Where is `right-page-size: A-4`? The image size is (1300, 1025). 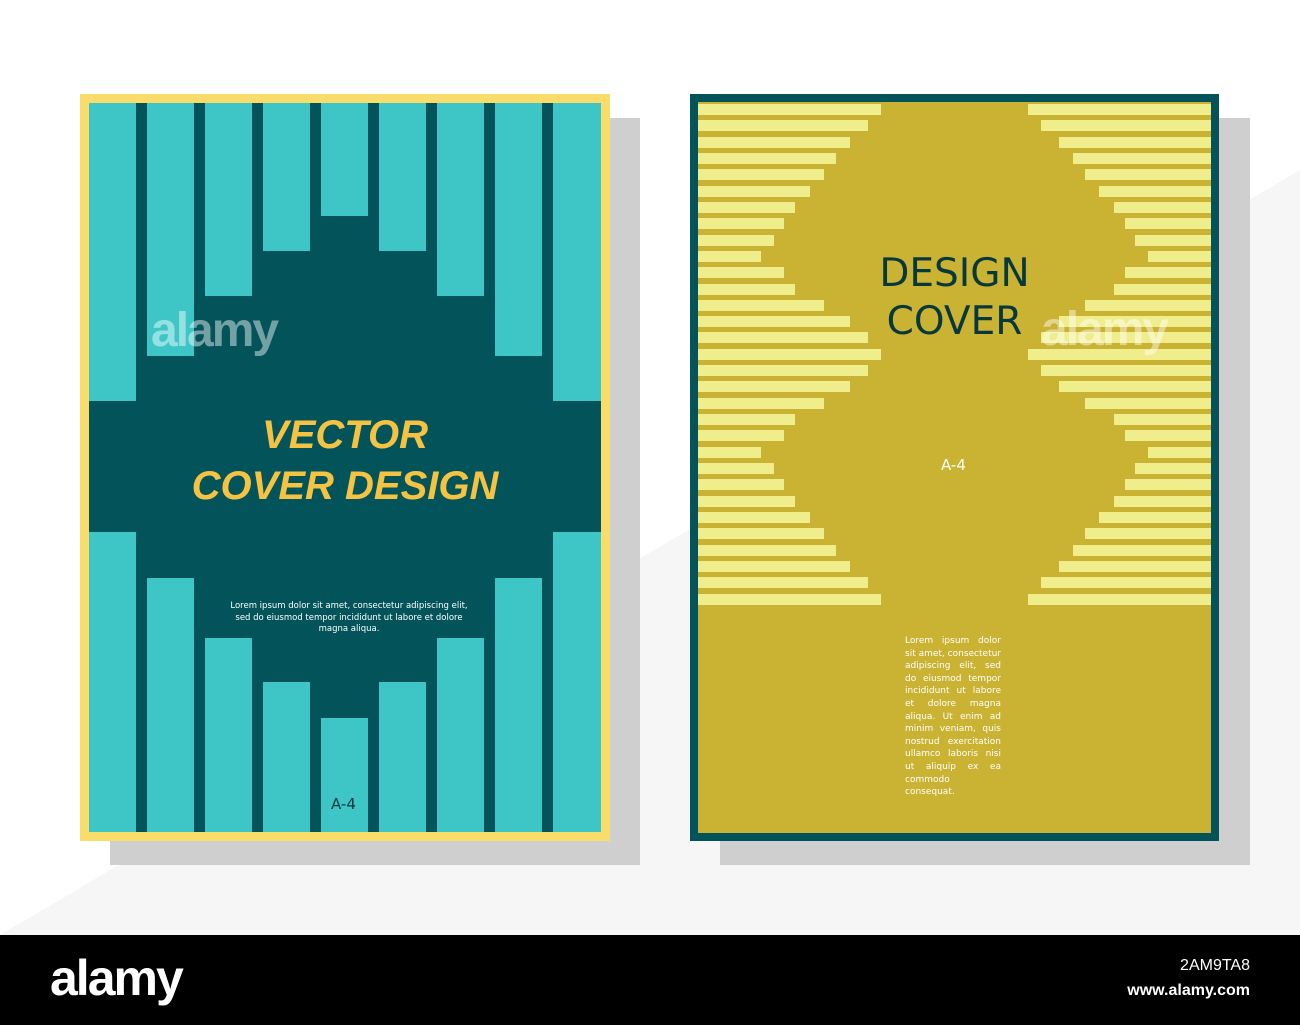 right-page-size: A-4 is located at coordinates (953, 465).